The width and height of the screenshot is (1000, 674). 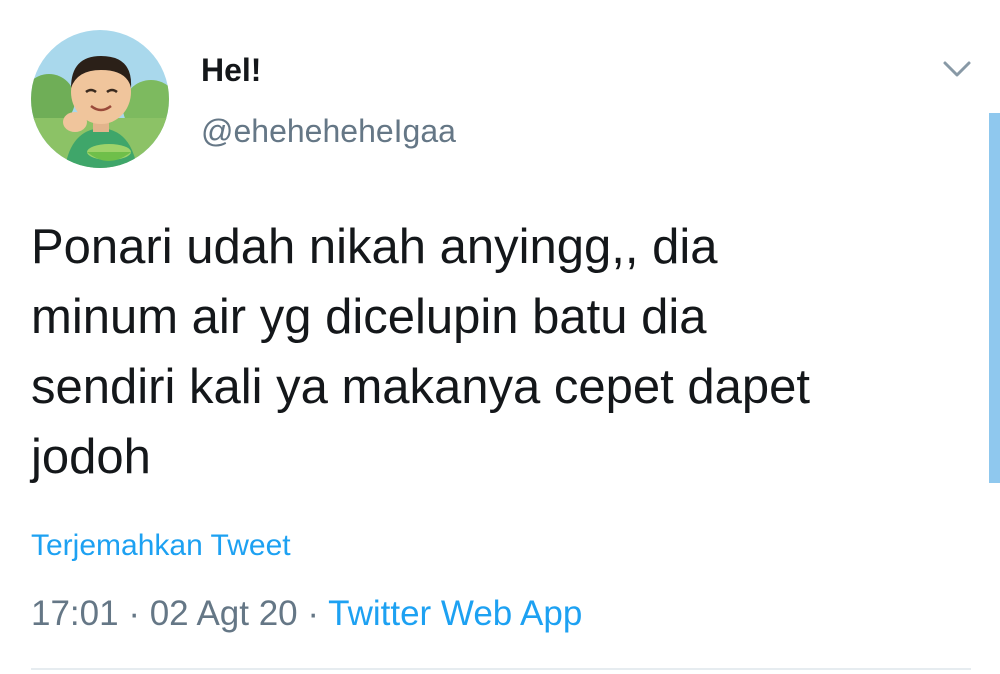 I want to click on tweet-source-link: Twitter Web App, so click(x=455, y=613).